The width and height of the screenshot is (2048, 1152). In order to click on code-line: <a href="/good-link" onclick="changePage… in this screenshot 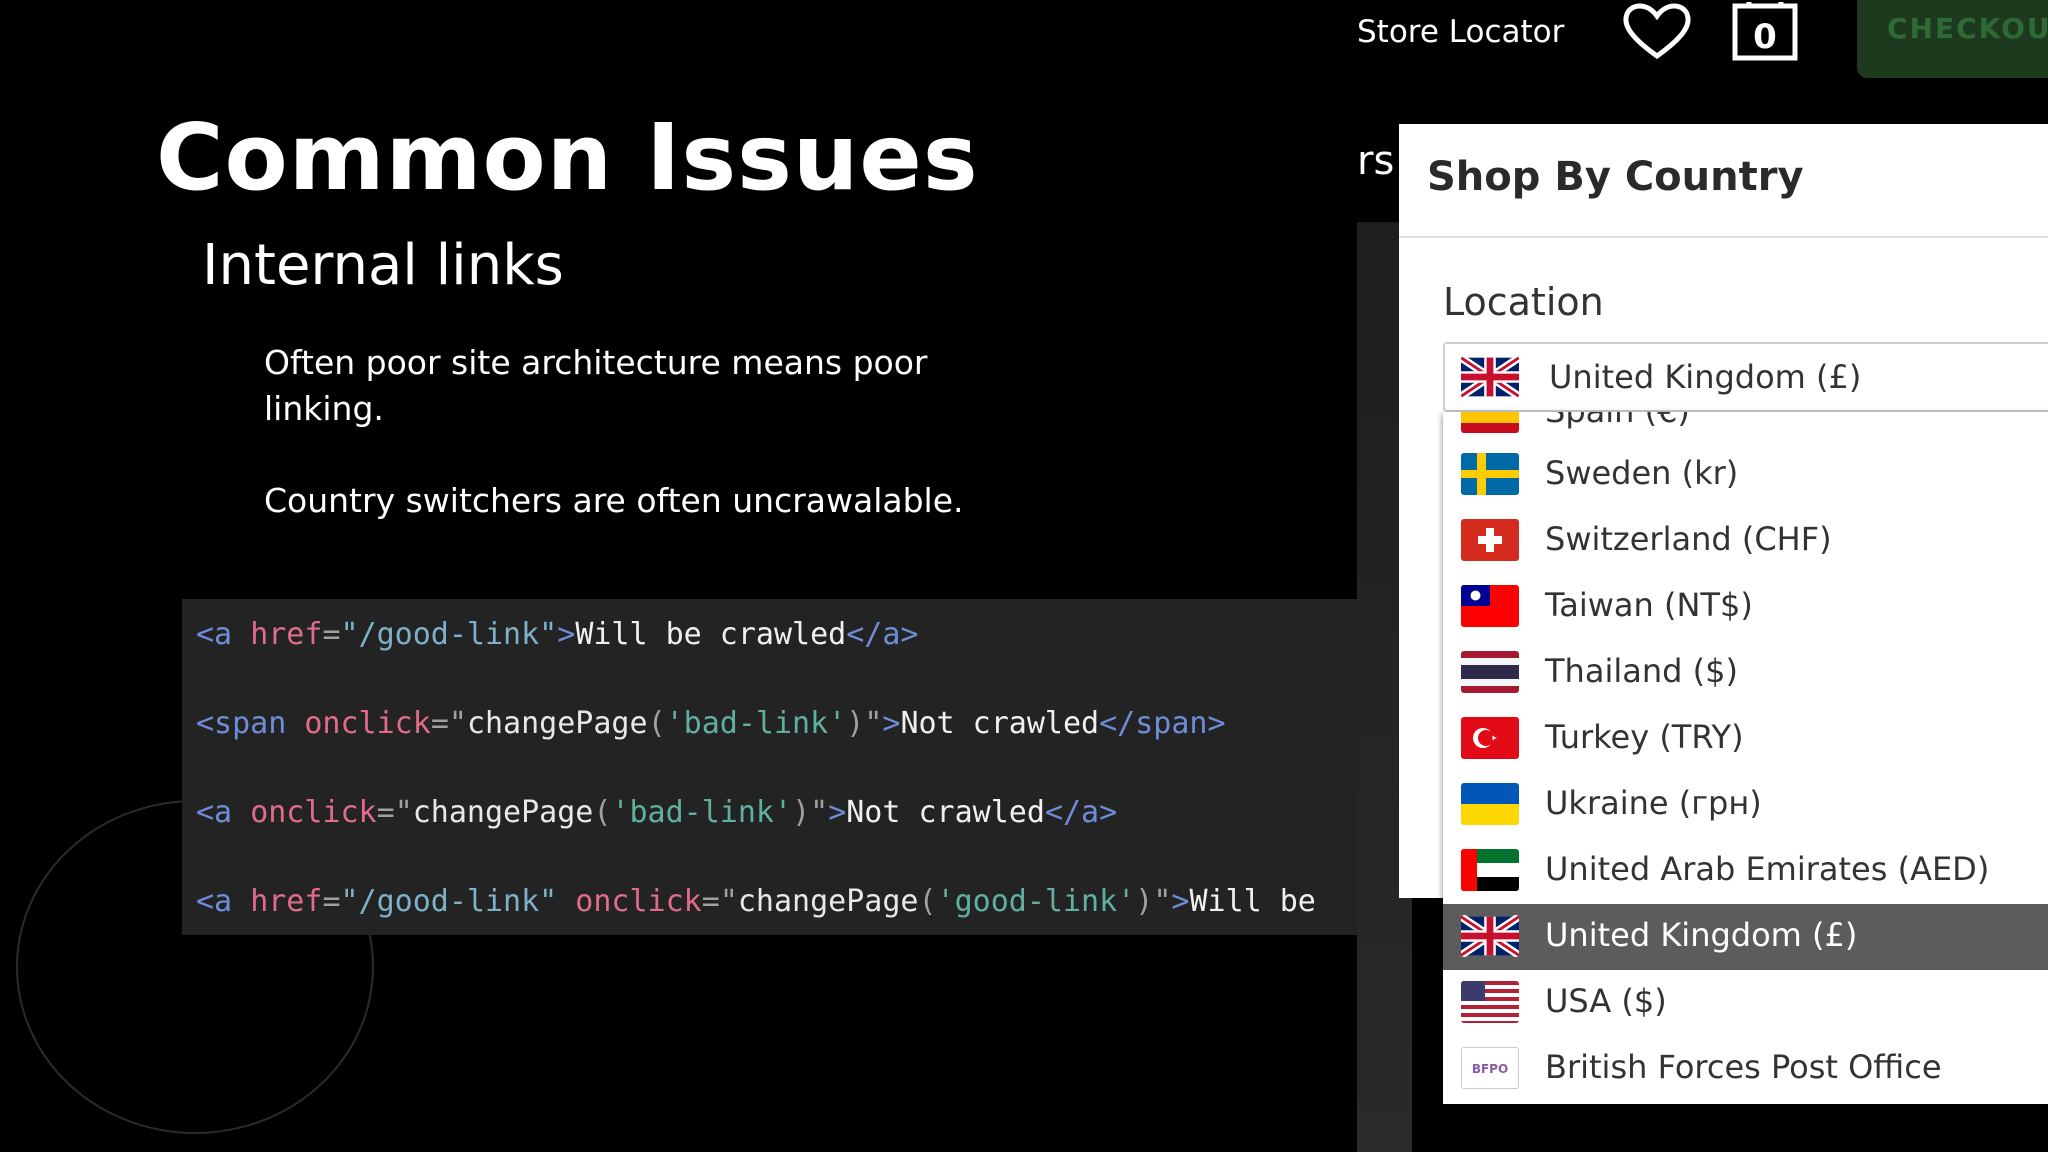, I will do `click(756, 901)`.